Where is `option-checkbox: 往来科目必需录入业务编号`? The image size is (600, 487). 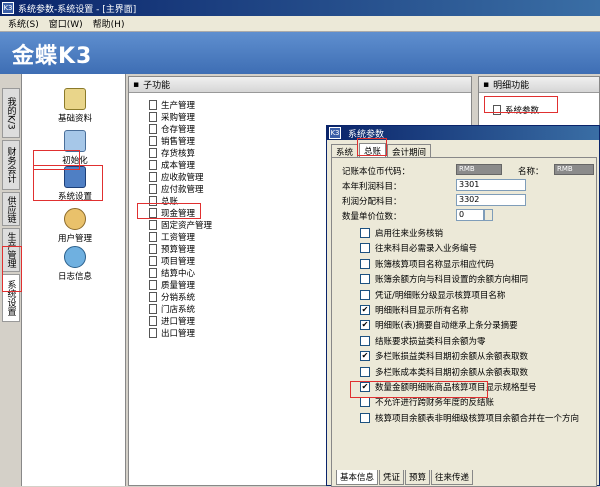 option-checkbox: 往来科目必需录入业务编号 is located at coordinates (418, 248).